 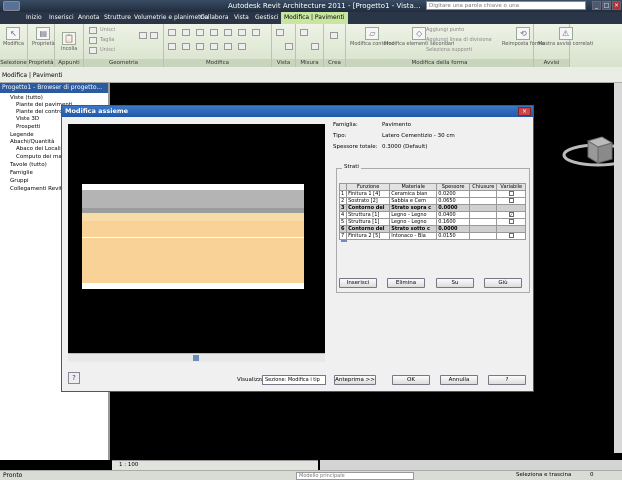 I want to click on tab-inizio: Inizio, so click(x=34, y=17).